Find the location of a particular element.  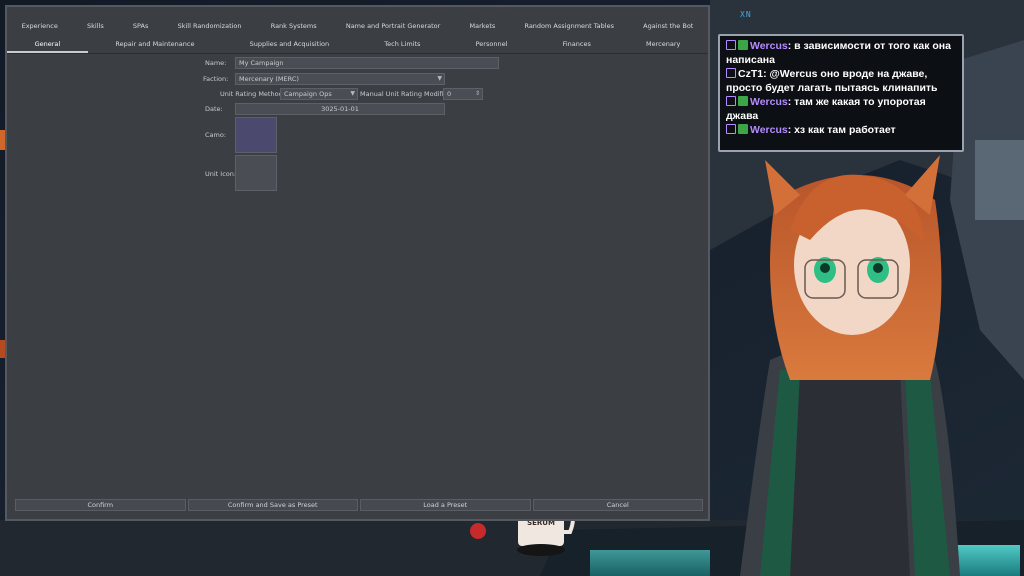

tab-tech-limits: Tech Limits is located at coordinates (402, 44).